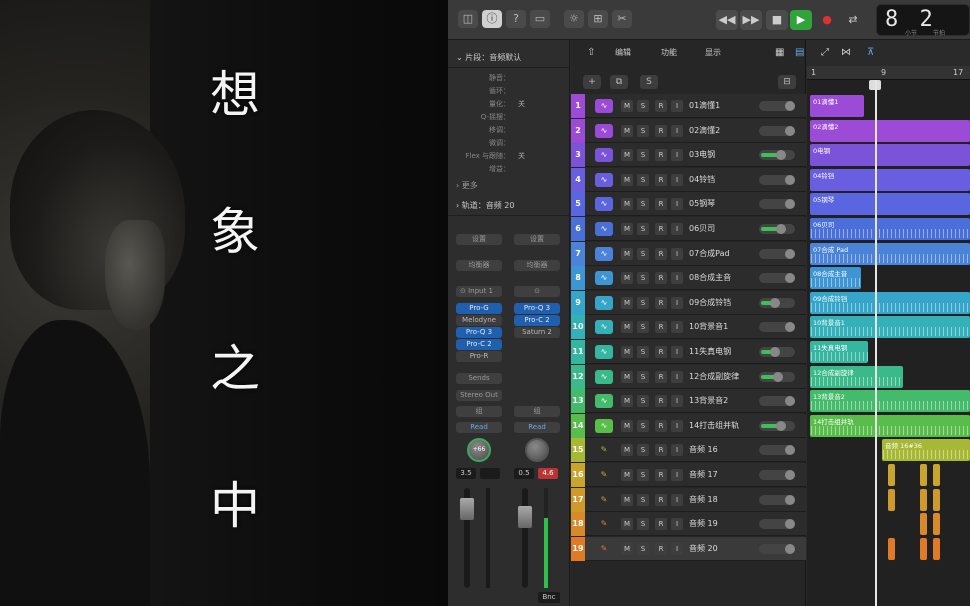 Image resolution: width=970 pixels, height=606 pixels. Describe the element at coordinates (688, 253) in the screenshot. I see `track-header: 7 ∿ M S R I 07合成Pad` at that location.